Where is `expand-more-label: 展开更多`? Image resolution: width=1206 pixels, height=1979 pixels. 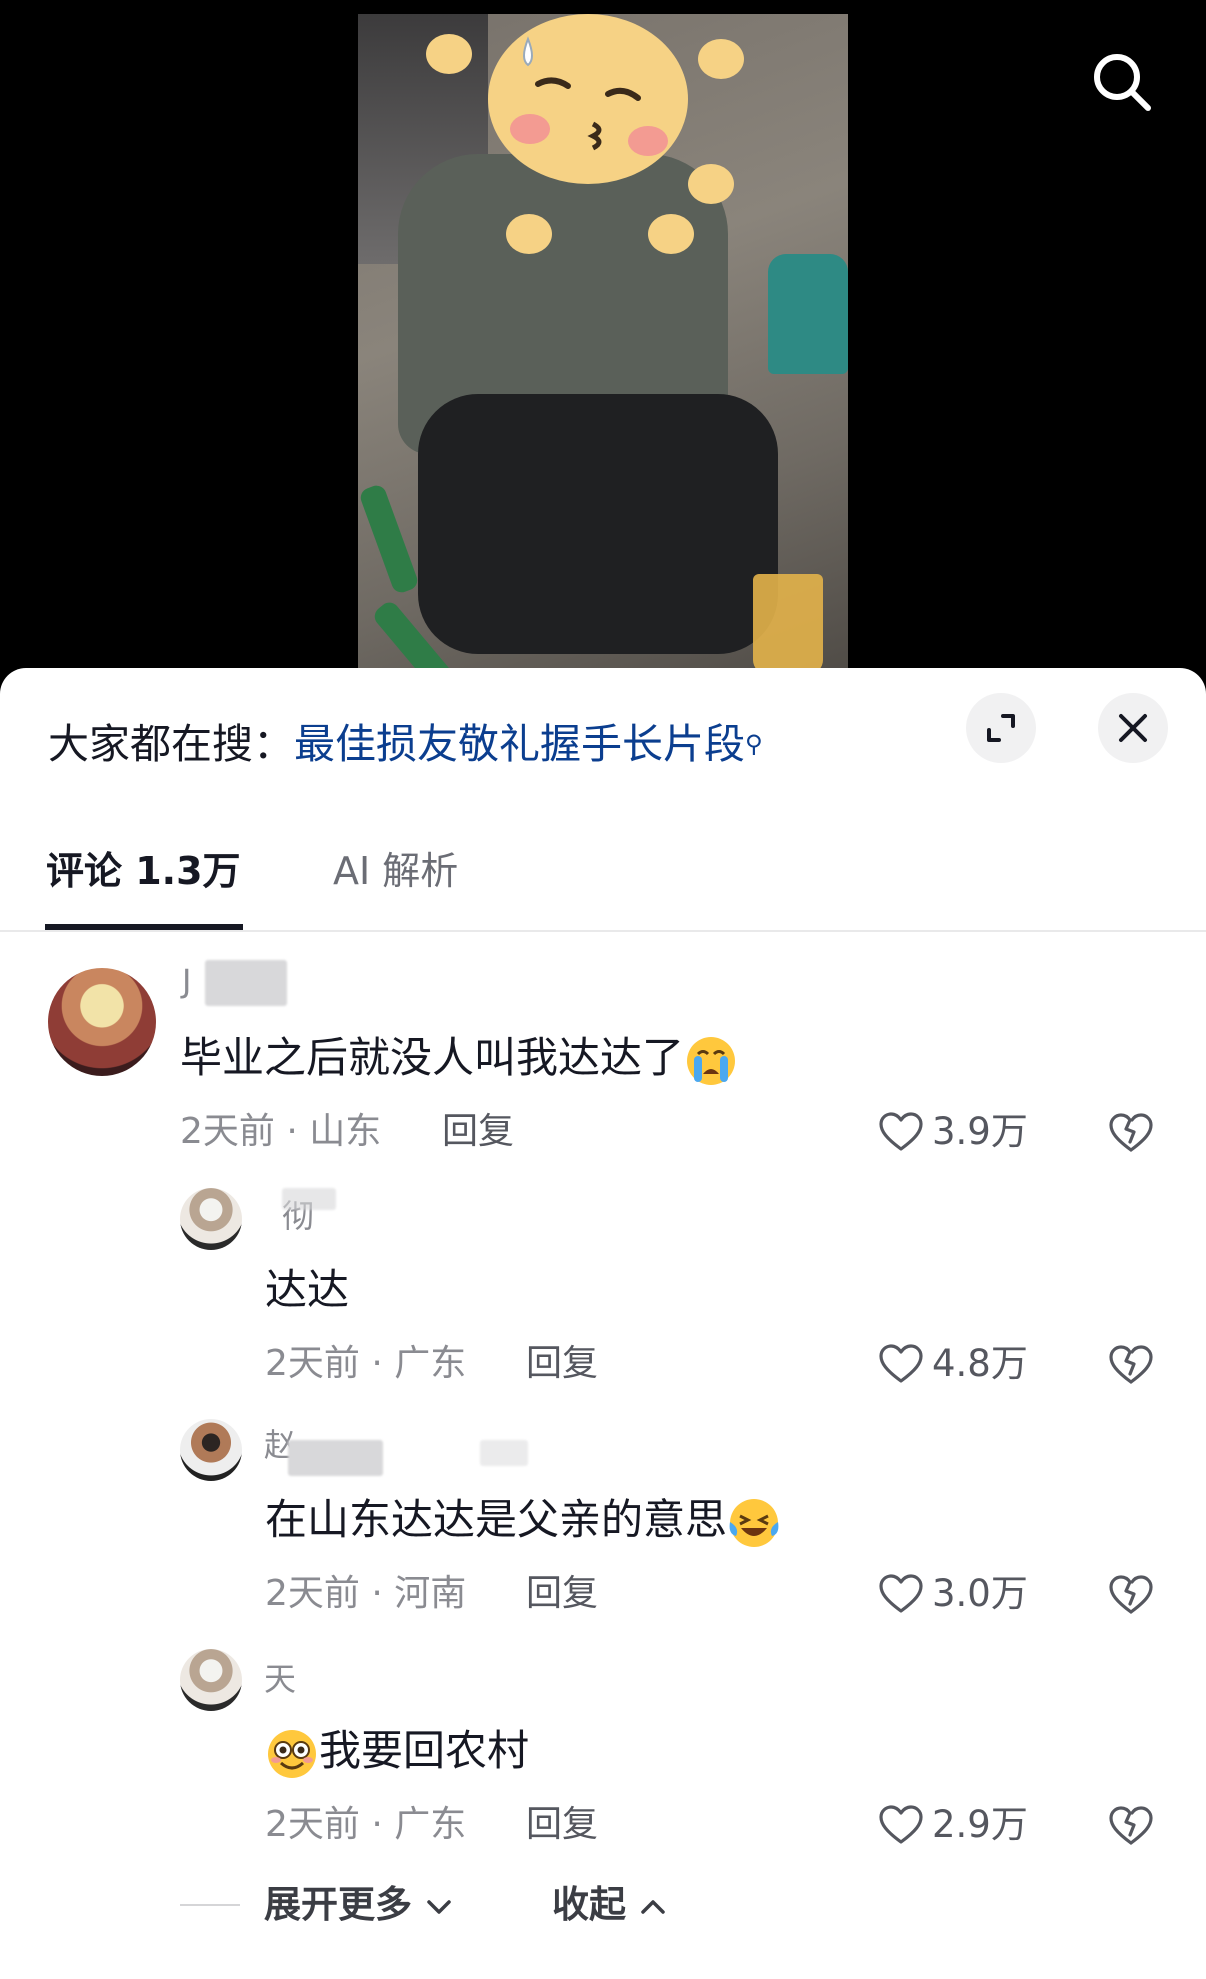 expand-more-label: 展开更多 is located at coordinates (338, 1904).